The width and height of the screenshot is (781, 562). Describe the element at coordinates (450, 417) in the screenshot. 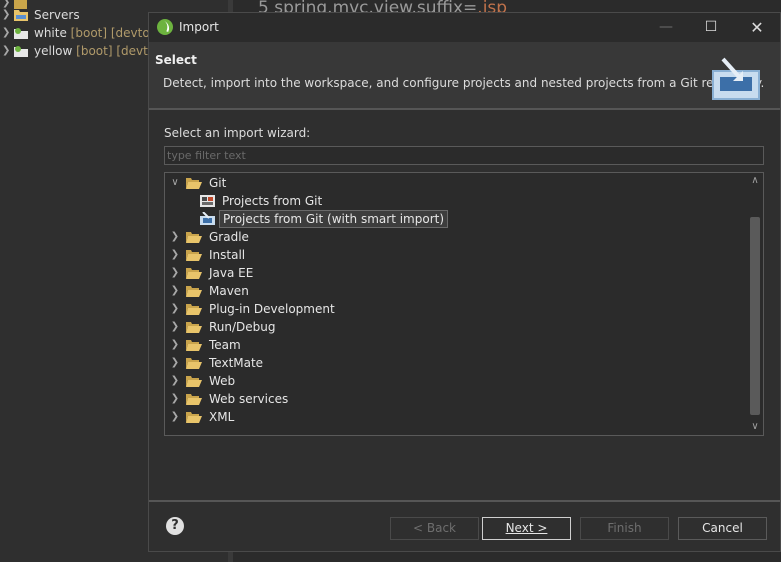

I see `tree-item-xml: ❯ XML` at that location.